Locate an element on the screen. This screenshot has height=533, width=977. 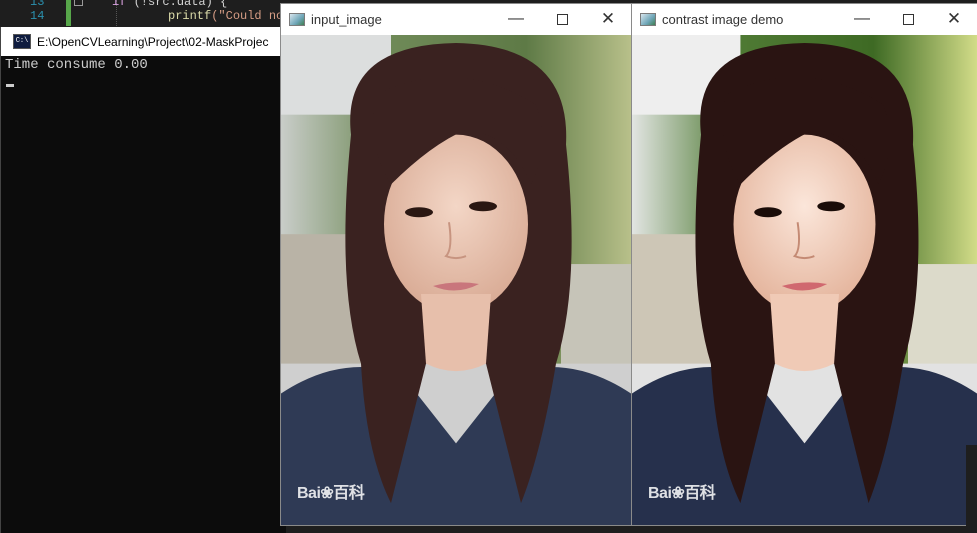
fold-toggle-icon: − is located at coordinates (78, 3).